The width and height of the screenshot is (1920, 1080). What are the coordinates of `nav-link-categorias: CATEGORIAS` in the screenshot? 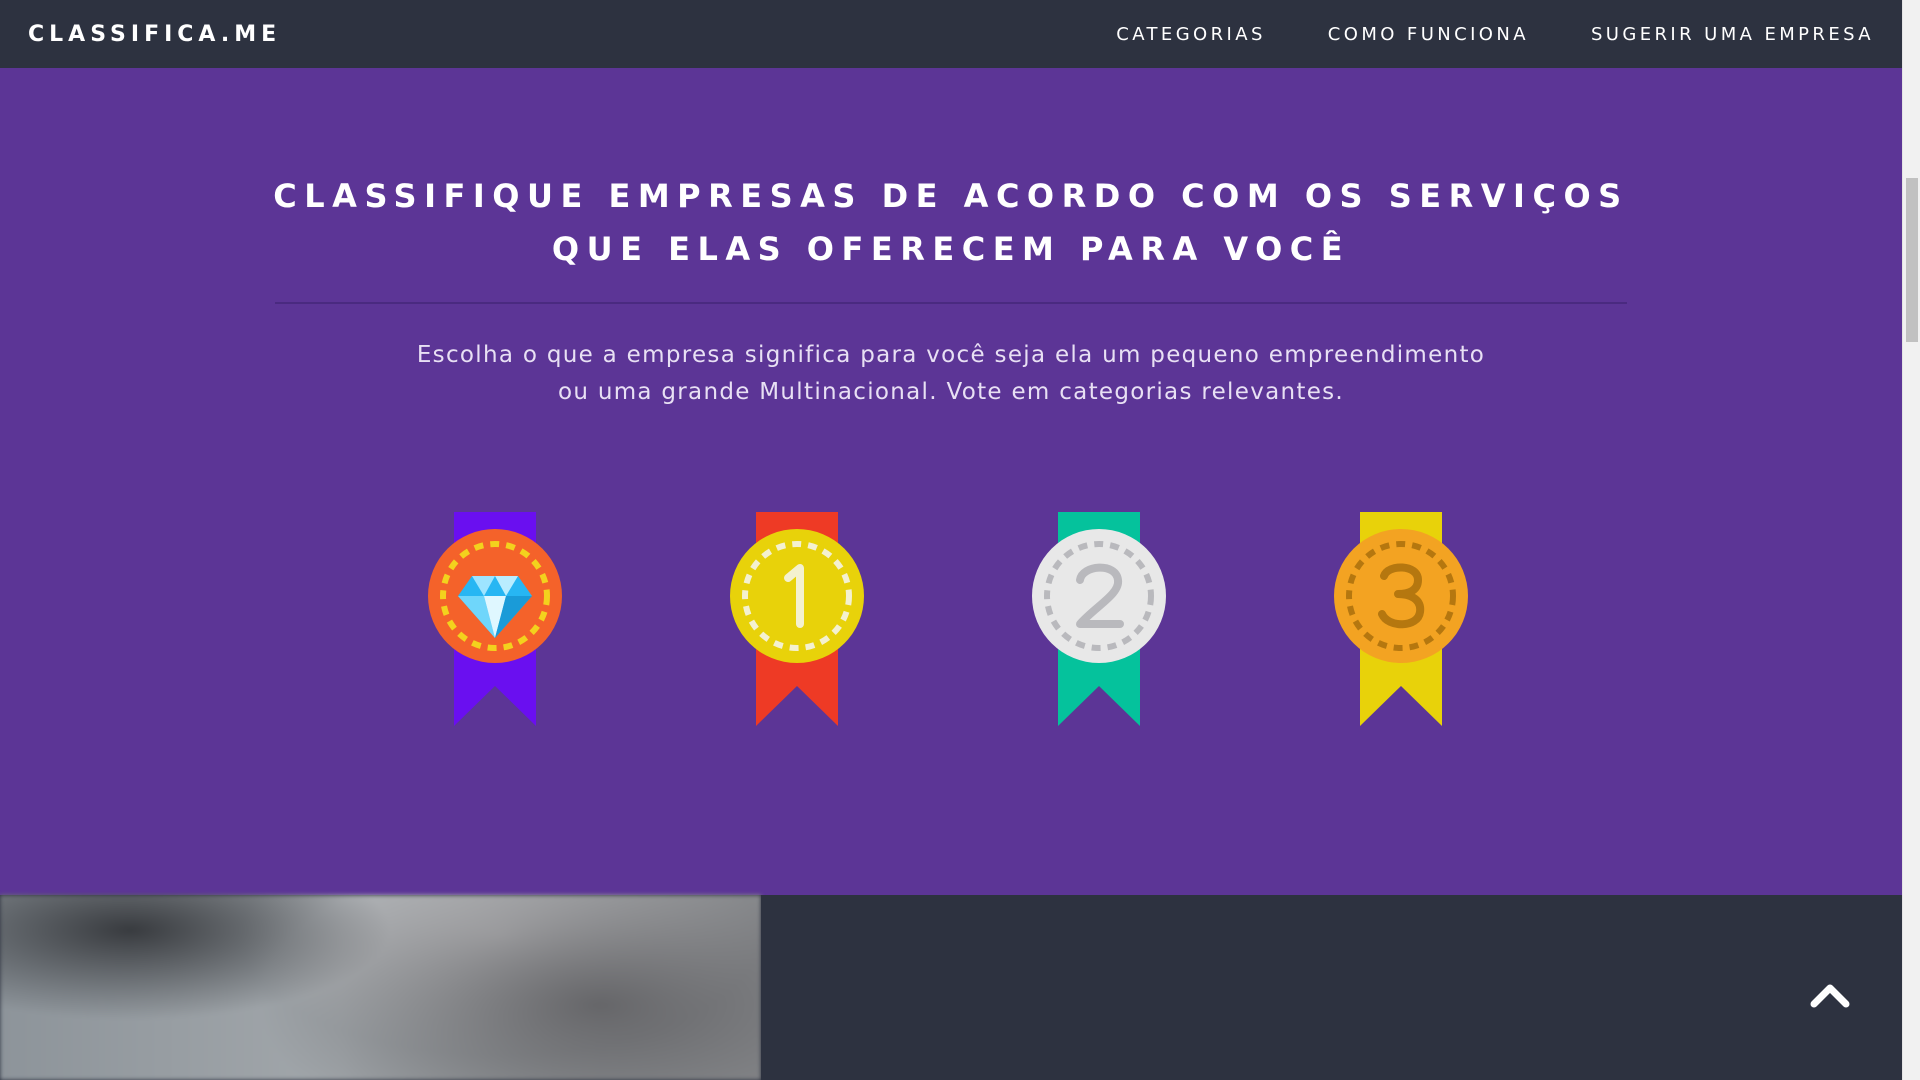 It's located at (1191, 34).